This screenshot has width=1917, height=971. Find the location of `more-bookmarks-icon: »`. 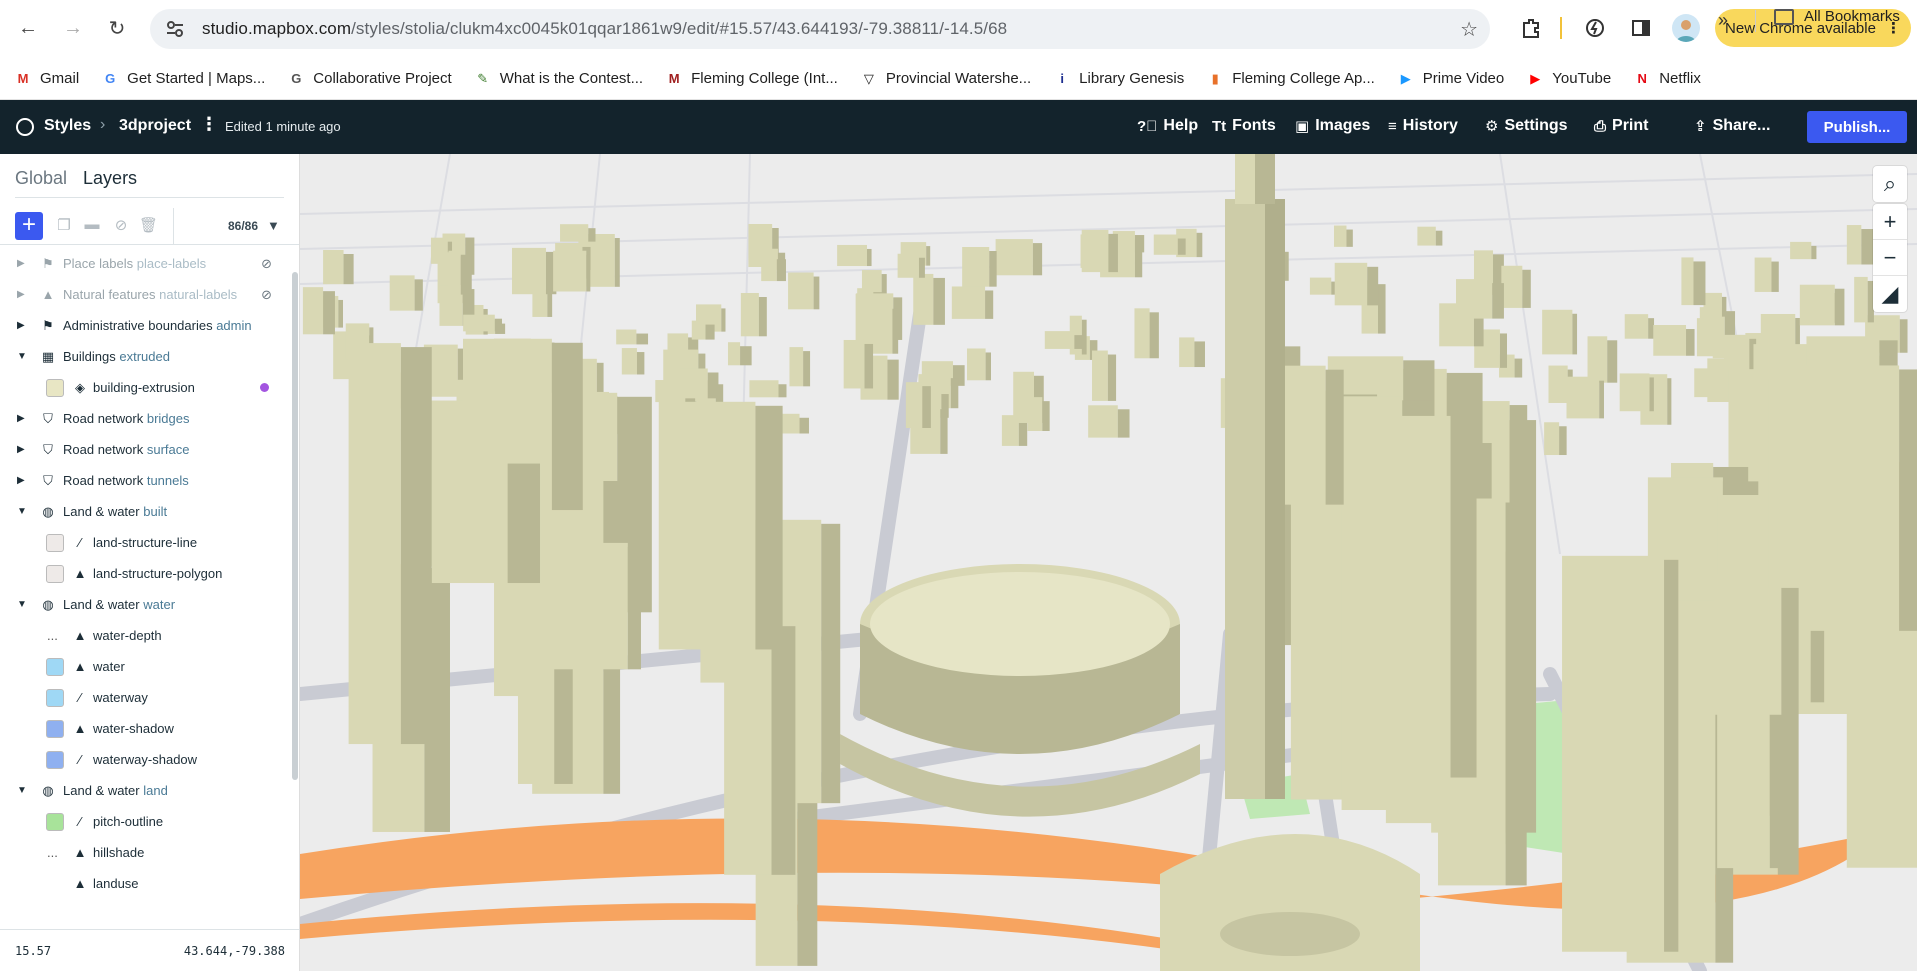

more-bookmarks-icon: » is located at coordinates (1723, 20).